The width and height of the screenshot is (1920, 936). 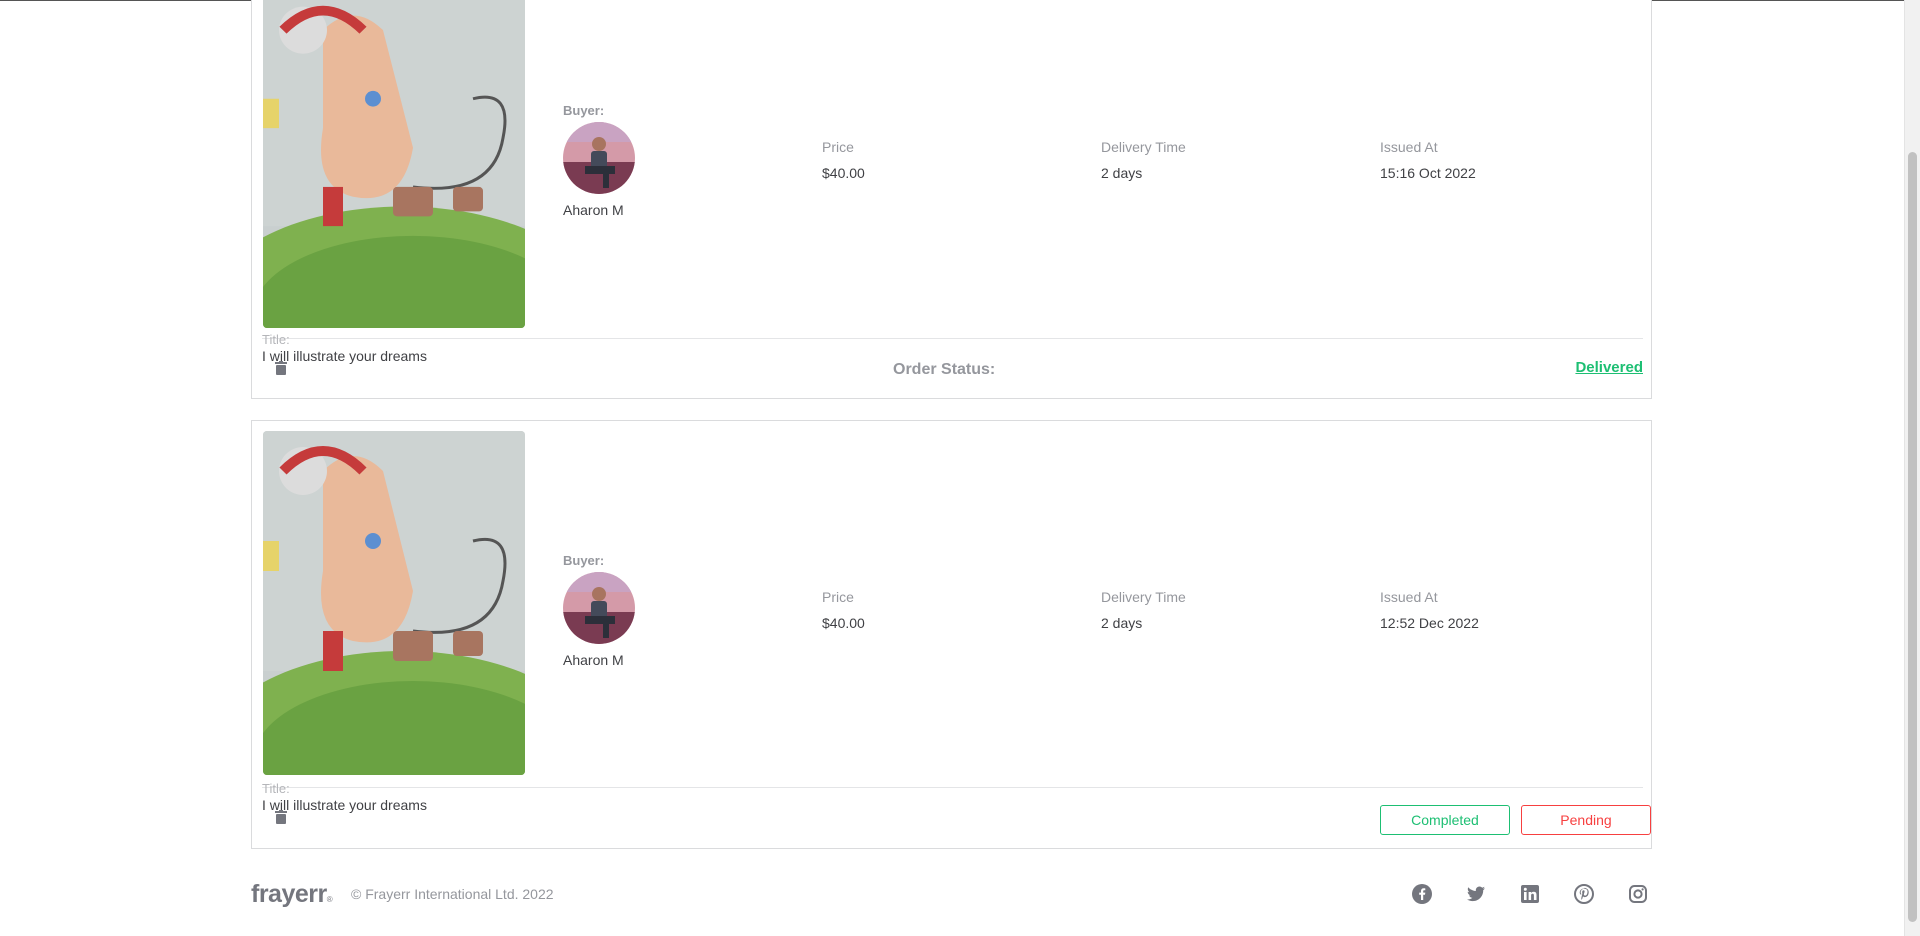 I want to click on twitter-icon, so click(x=1476, y=894).